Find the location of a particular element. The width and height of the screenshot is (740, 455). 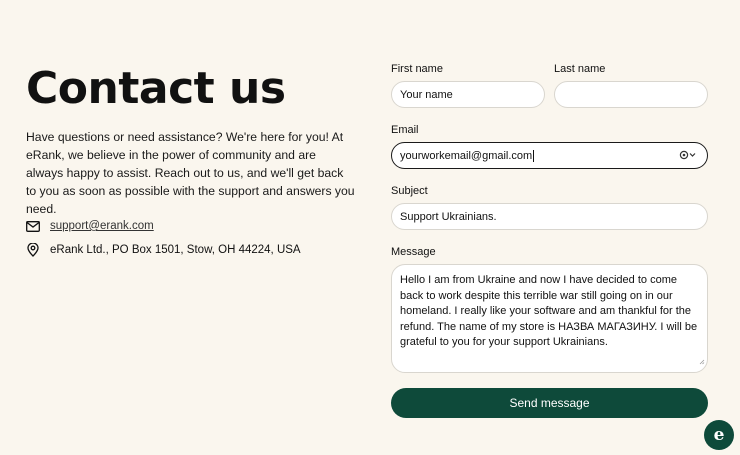

email-input: yourworkemail@gmail.com is located at coordinates (549, 155).